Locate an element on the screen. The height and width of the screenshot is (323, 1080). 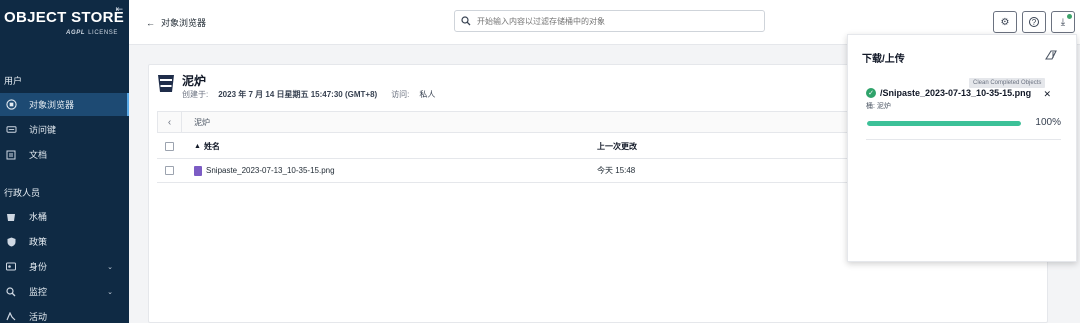
upload-progress-label: 100% is located at coordinates (1048, 122).